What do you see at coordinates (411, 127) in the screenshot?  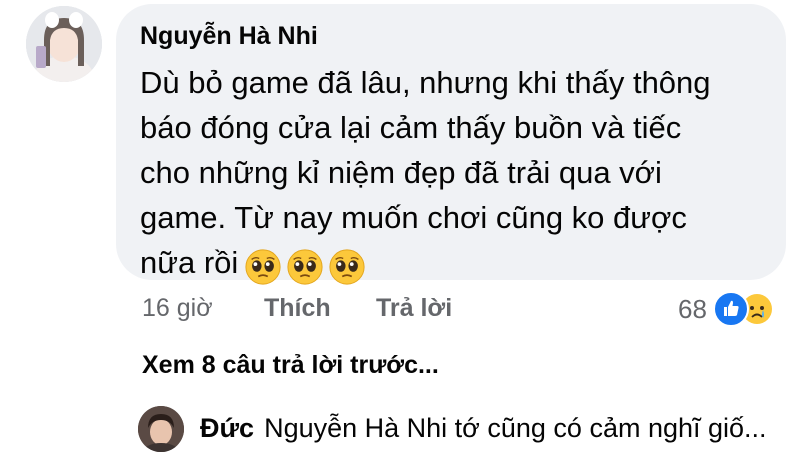 I see `comment-text-line: báo đóng cửa lại cảm thấy buồn và tiếc` at bounding box center [411, 127].